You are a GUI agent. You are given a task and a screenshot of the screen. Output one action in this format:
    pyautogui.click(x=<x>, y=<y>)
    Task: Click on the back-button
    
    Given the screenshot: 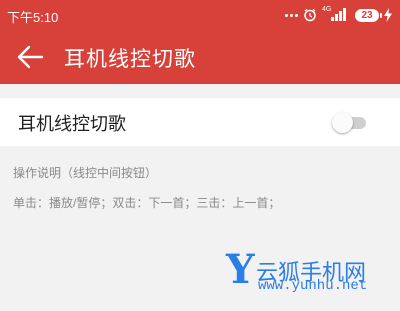 What is the action you would take?
    pyautogui.click(x=30, y=57)
    